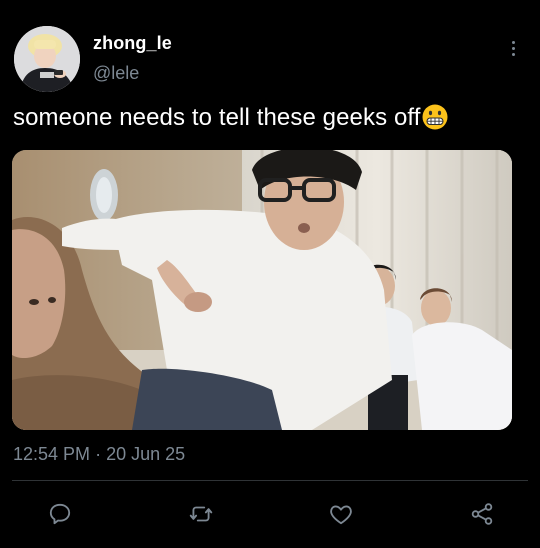 The image size is (540, 548). I want to click on tweet-text: someone needs to tell these geeks off, so click(230, 118).